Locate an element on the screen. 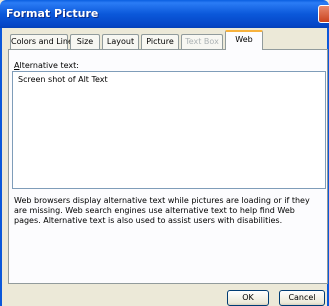  tab-colors-and-lines: Colors and Lines is located at coordinates (43, 41).